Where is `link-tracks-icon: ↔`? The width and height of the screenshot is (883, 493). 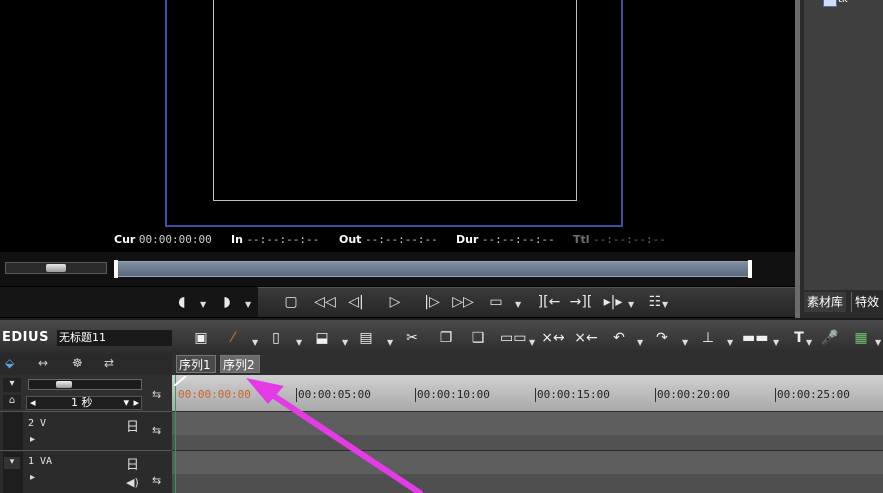 link-tracks-icon: ↔ is located at coordinates (43, 363).